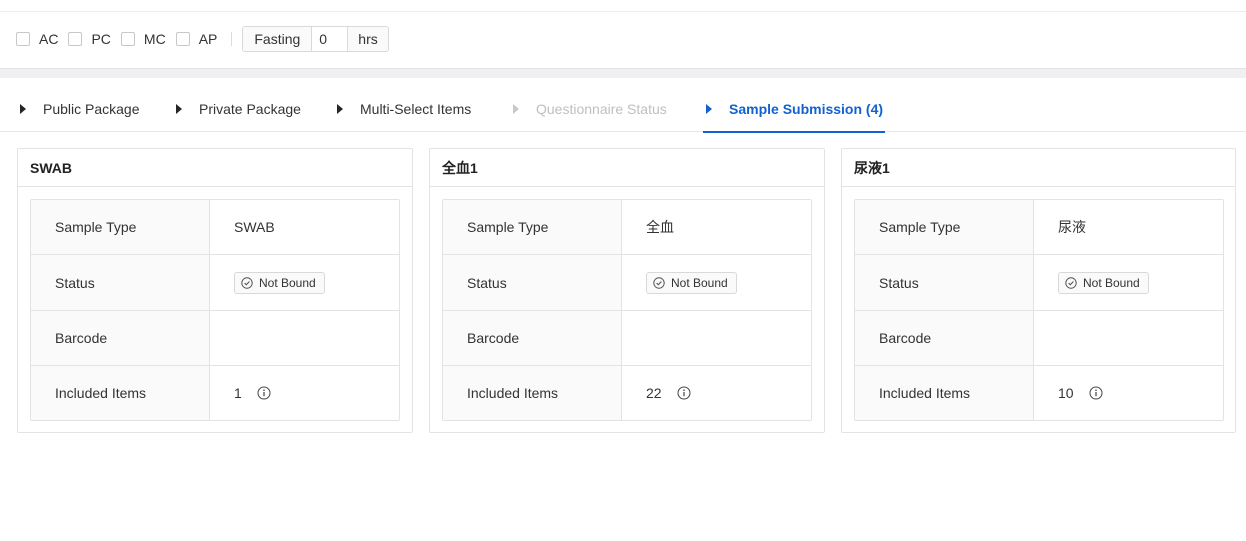 Image resolution: width=1246 pixels, height=541 pixels. I want to click on filter-divider, so click(232, 39).